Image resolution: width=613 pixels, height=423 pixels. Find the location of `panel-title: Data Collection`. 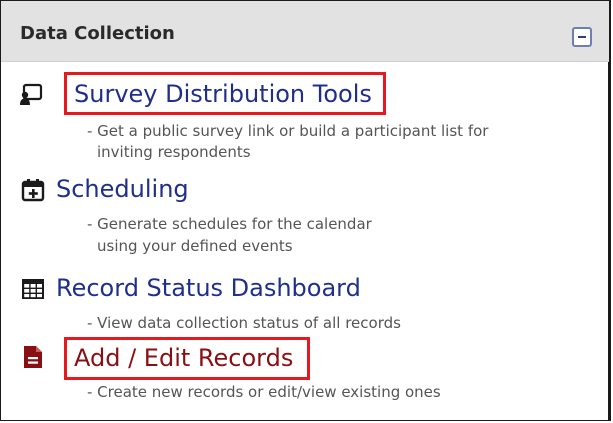

panel-title: Data Collection is located at coordinates (97, 33).